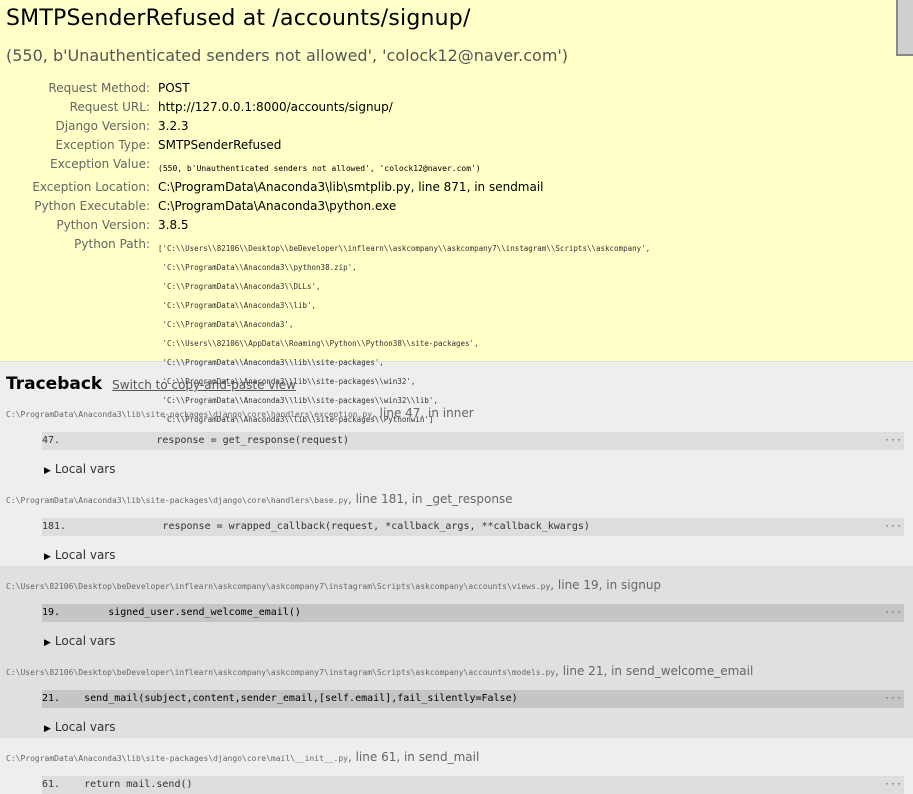 Image resolution: width=913 pixels, height=794 pixels. What do you see at coordinates (109, 107) in the screenshot?
I see `meta-label: Request URL:` at bounding box center [109, 107].